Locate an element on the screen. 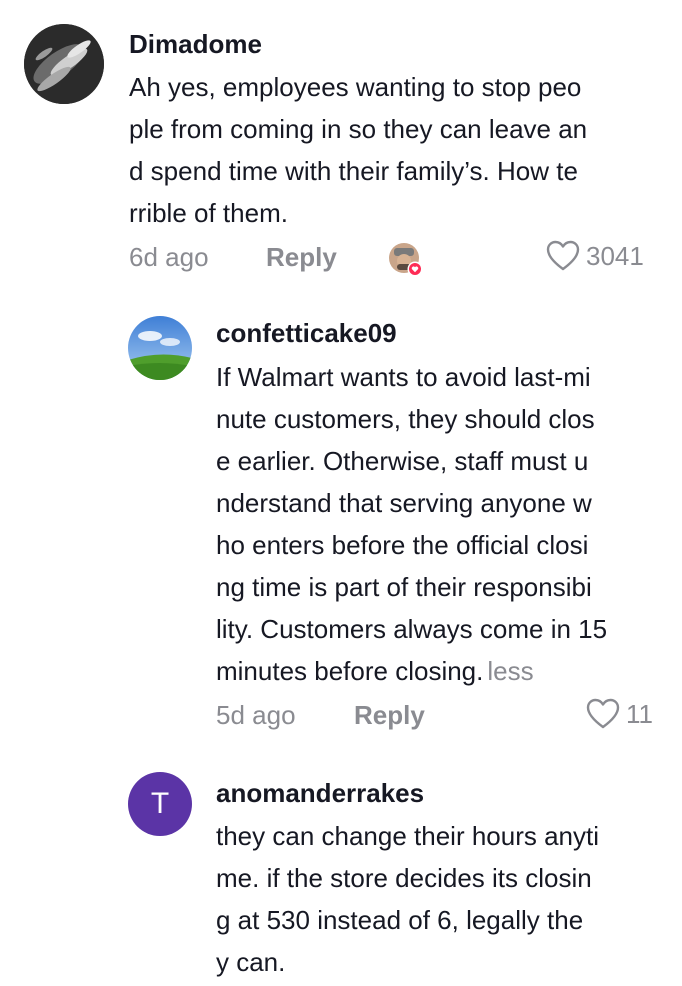 The image size is (682, 986). like-count: 3041 is located at coordinates (615, 255).